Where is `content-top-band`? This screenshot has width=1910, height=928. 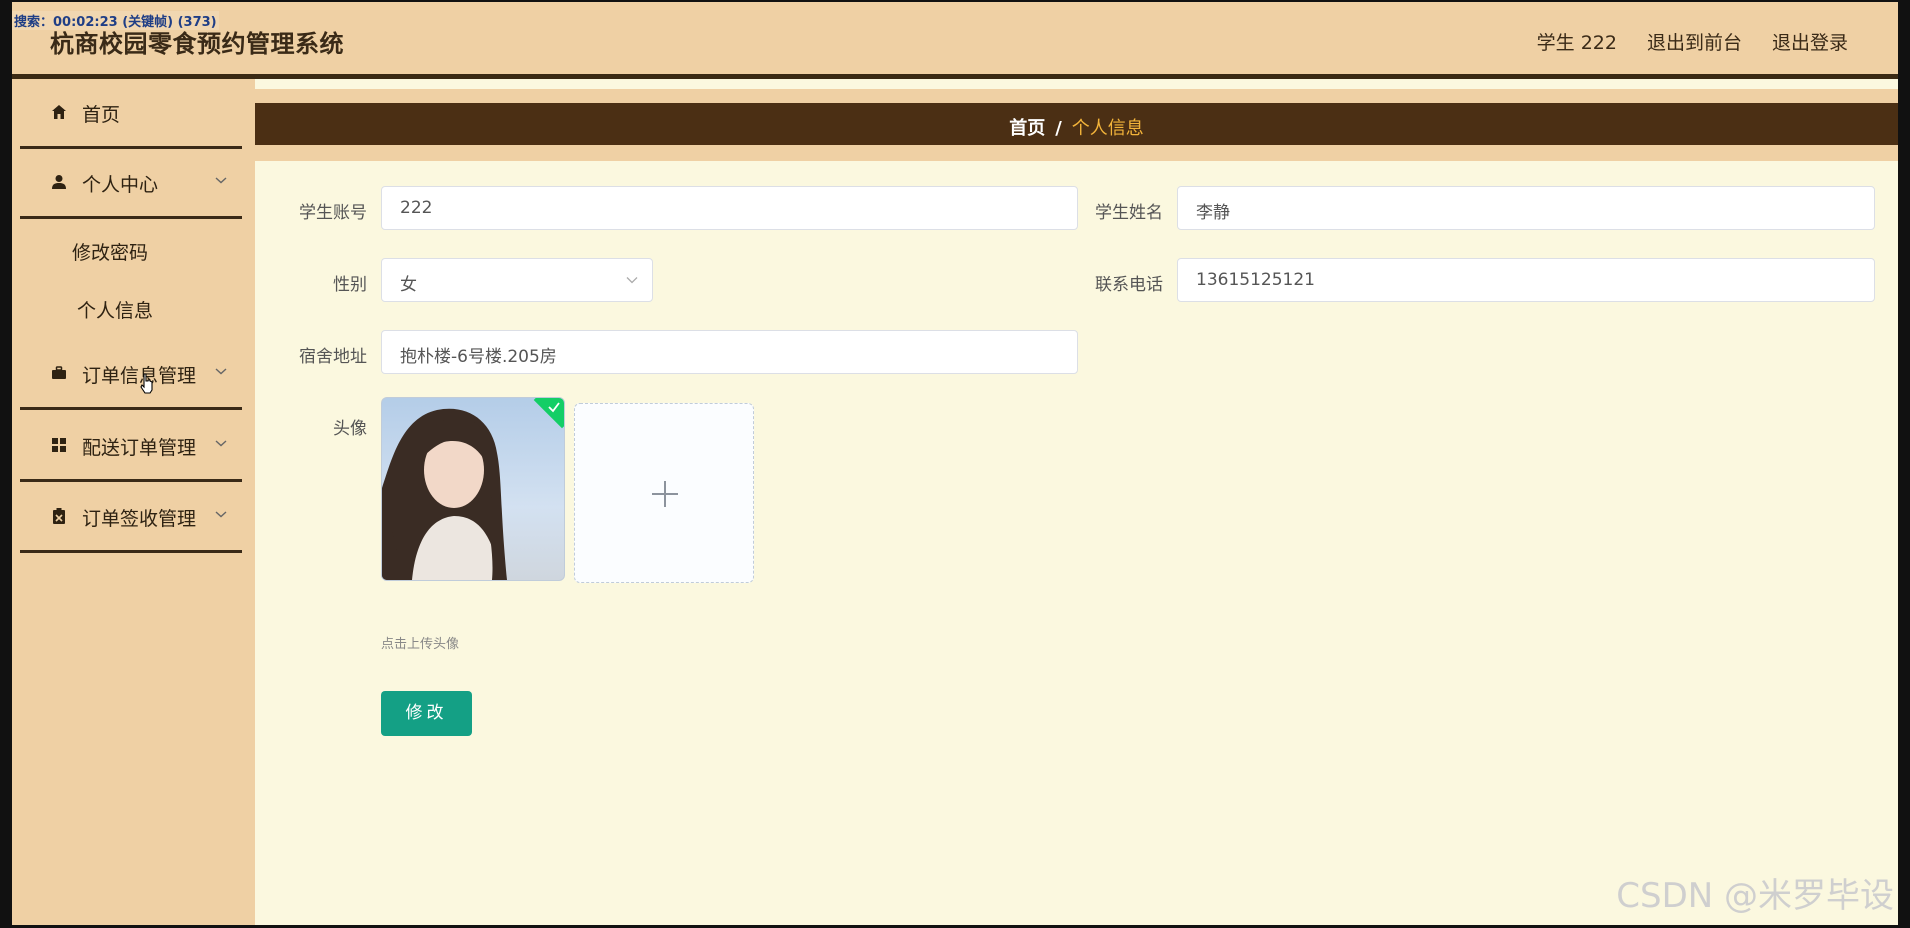
content-top-band is located at coordinates (1076, 96).